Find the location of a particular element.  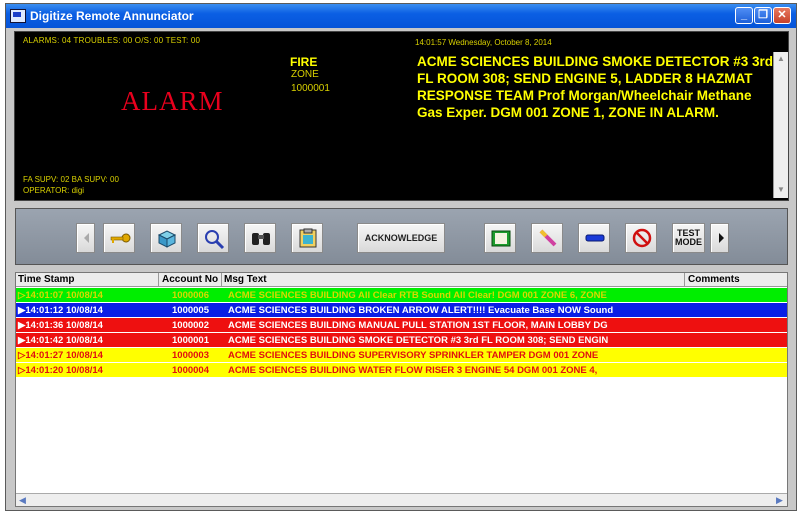

zone-label: ZONE is located at coordinates (305, 74).